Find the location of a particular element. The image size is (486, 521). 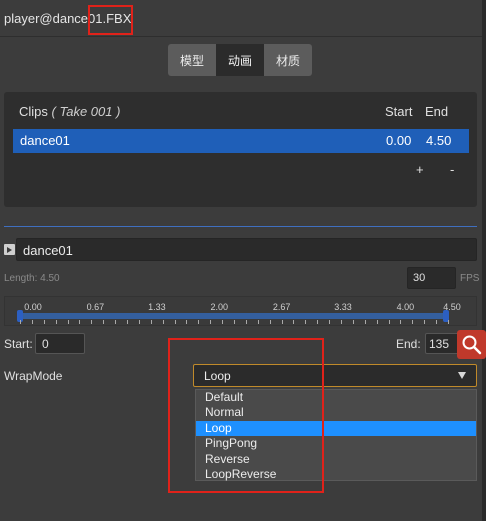

window-edge is located at coordinates (484, 260).